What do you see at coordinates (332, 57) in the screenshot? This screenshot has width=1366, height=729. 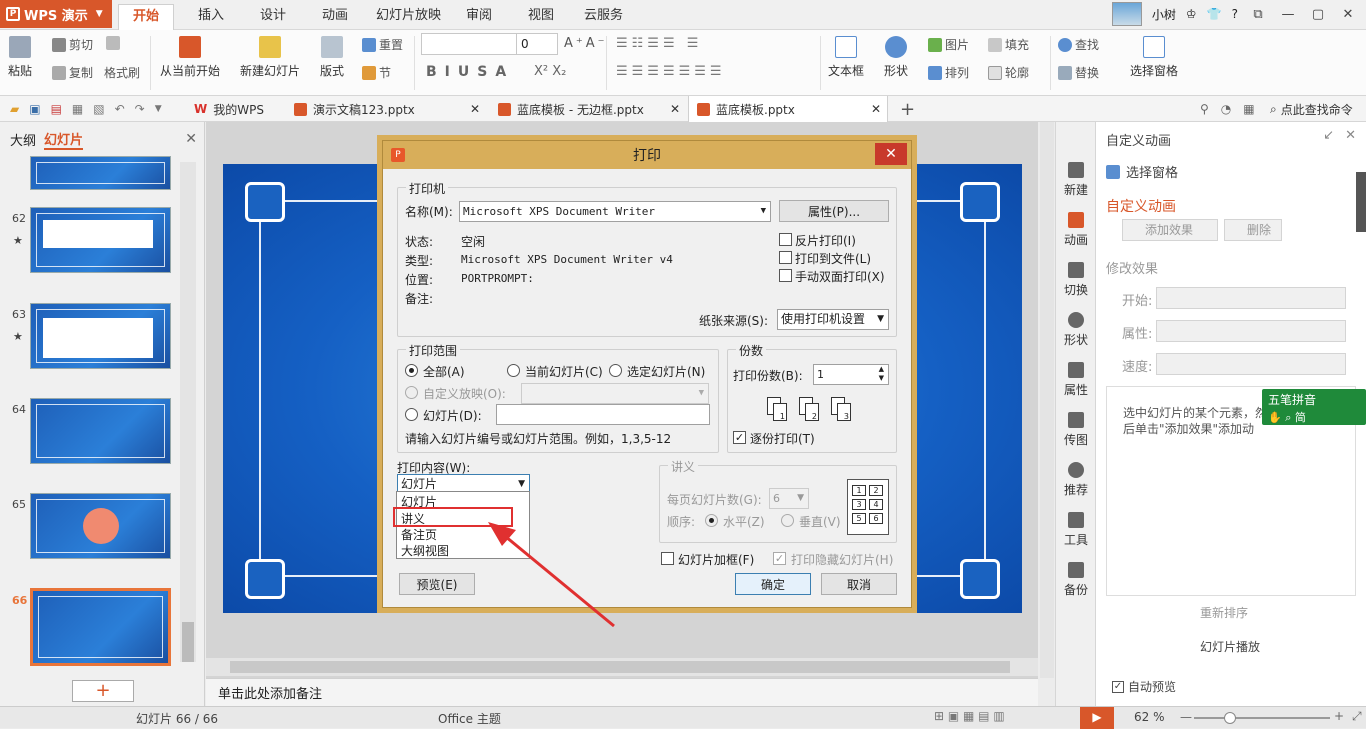 I see `layout-button: 版式` at bounding box center [332, 57].